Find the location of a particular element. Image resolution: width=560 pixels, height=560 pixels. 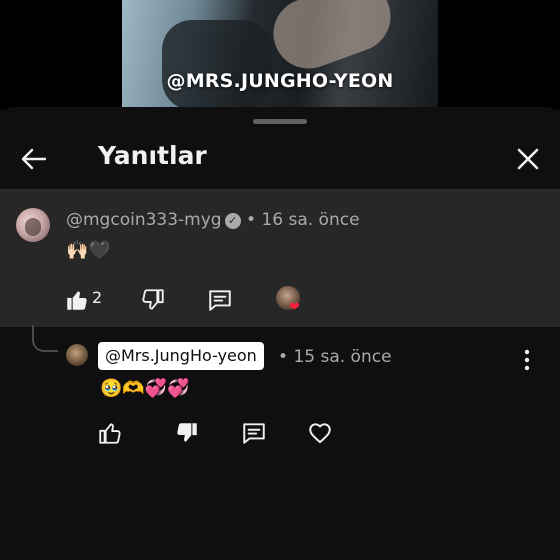

verified-check-icon: ✓ is located at coordinates (232, 221).